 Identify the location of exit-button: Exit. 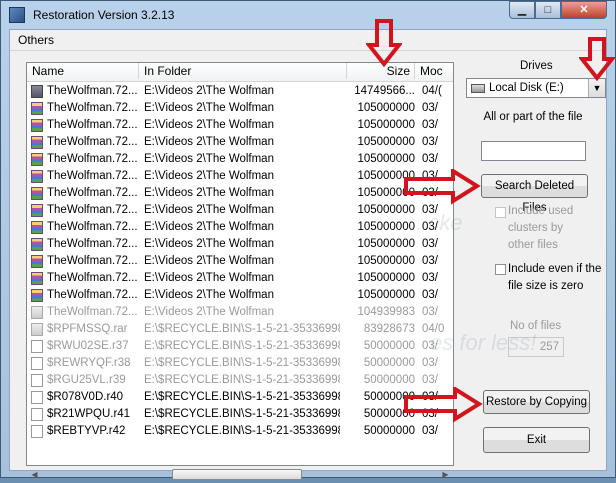
(536, 440).